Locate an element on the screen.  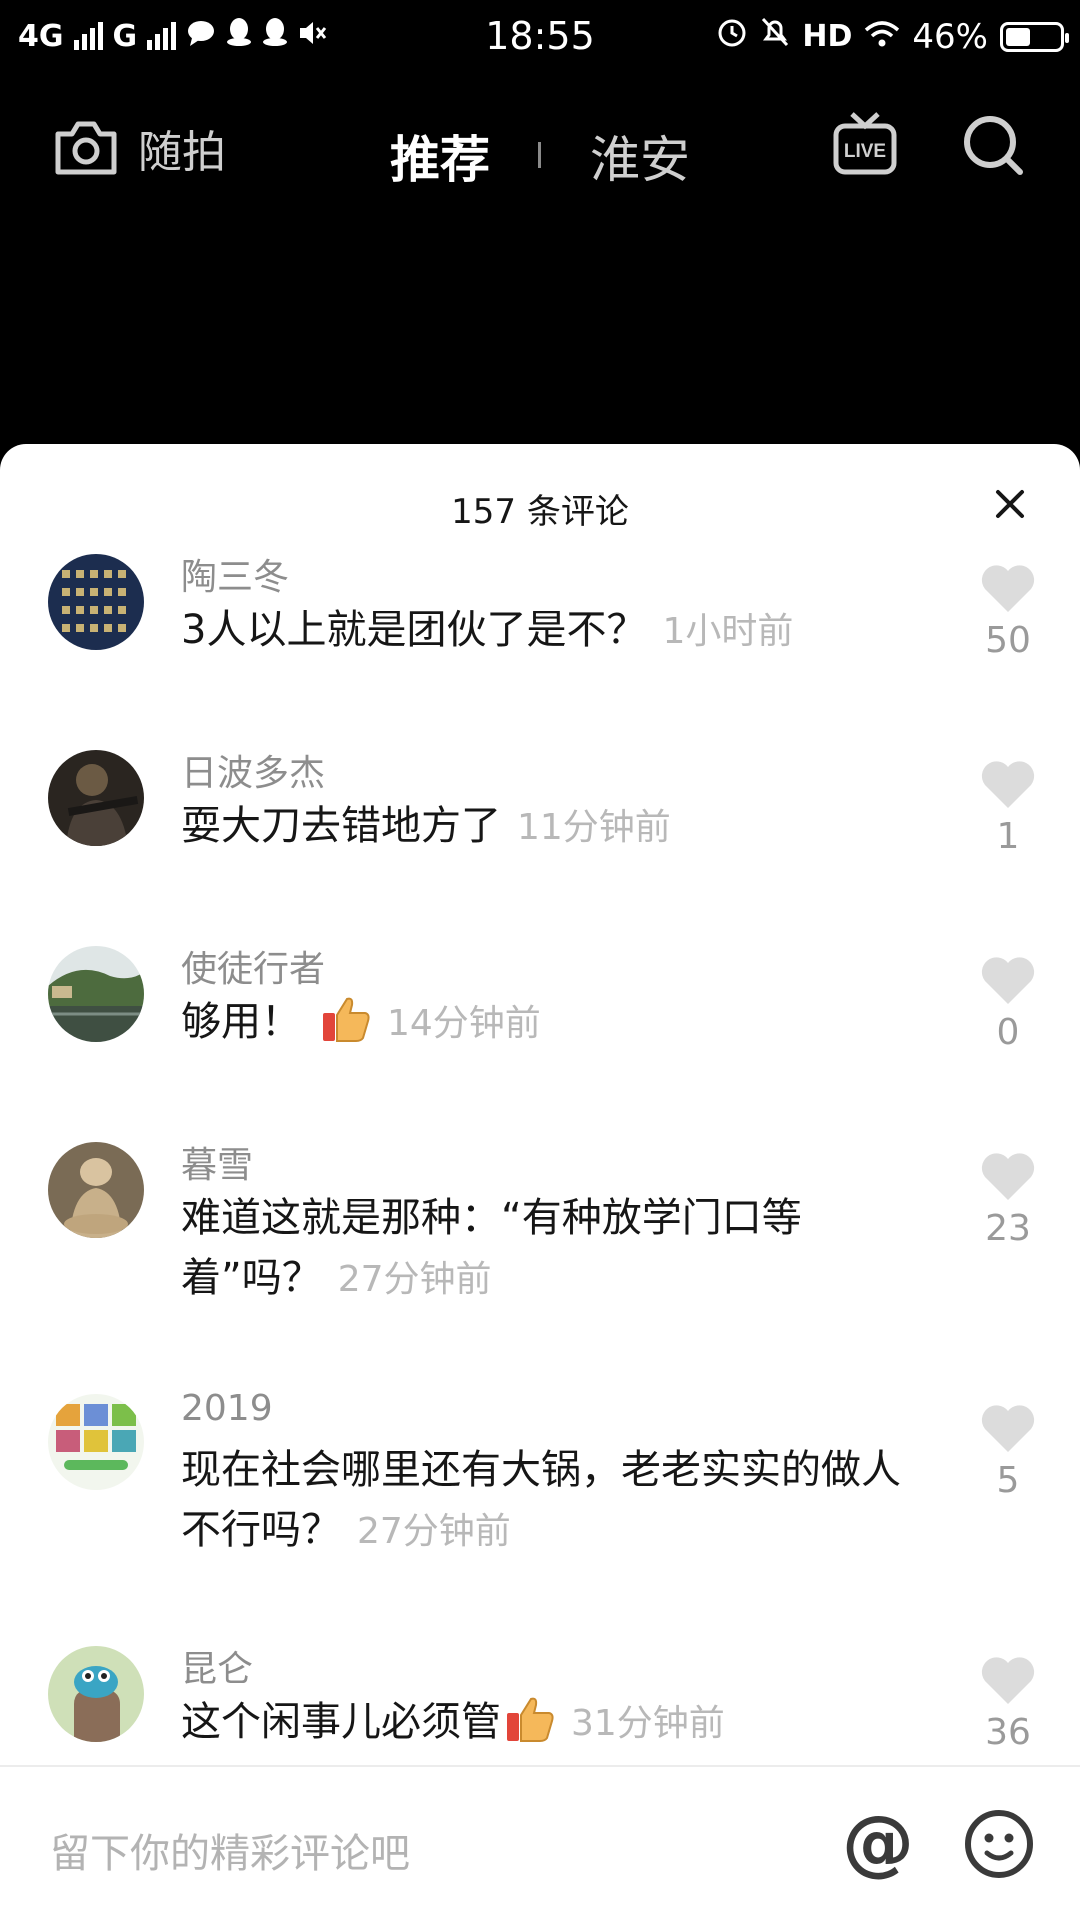
comment-body: 现在社会哪里还有大锅，老老实实的做人不行吗？ is located at coordinates (541, 1500).